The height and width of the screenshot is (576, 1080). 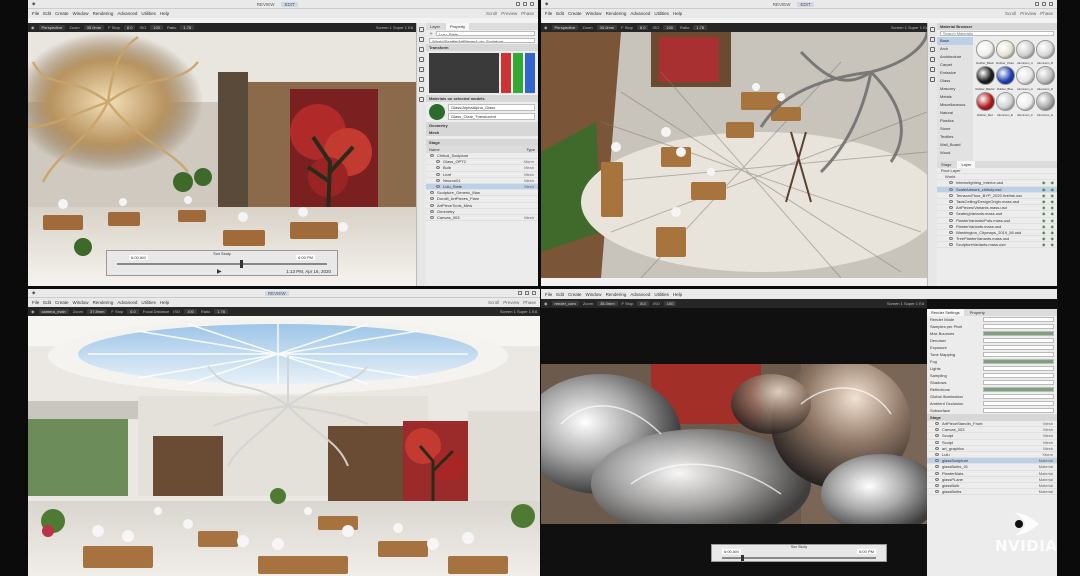 What do you see at coordinates (519, 293) in the screenshot?
I see `minimize-icon` at bounding box center [519, 293].